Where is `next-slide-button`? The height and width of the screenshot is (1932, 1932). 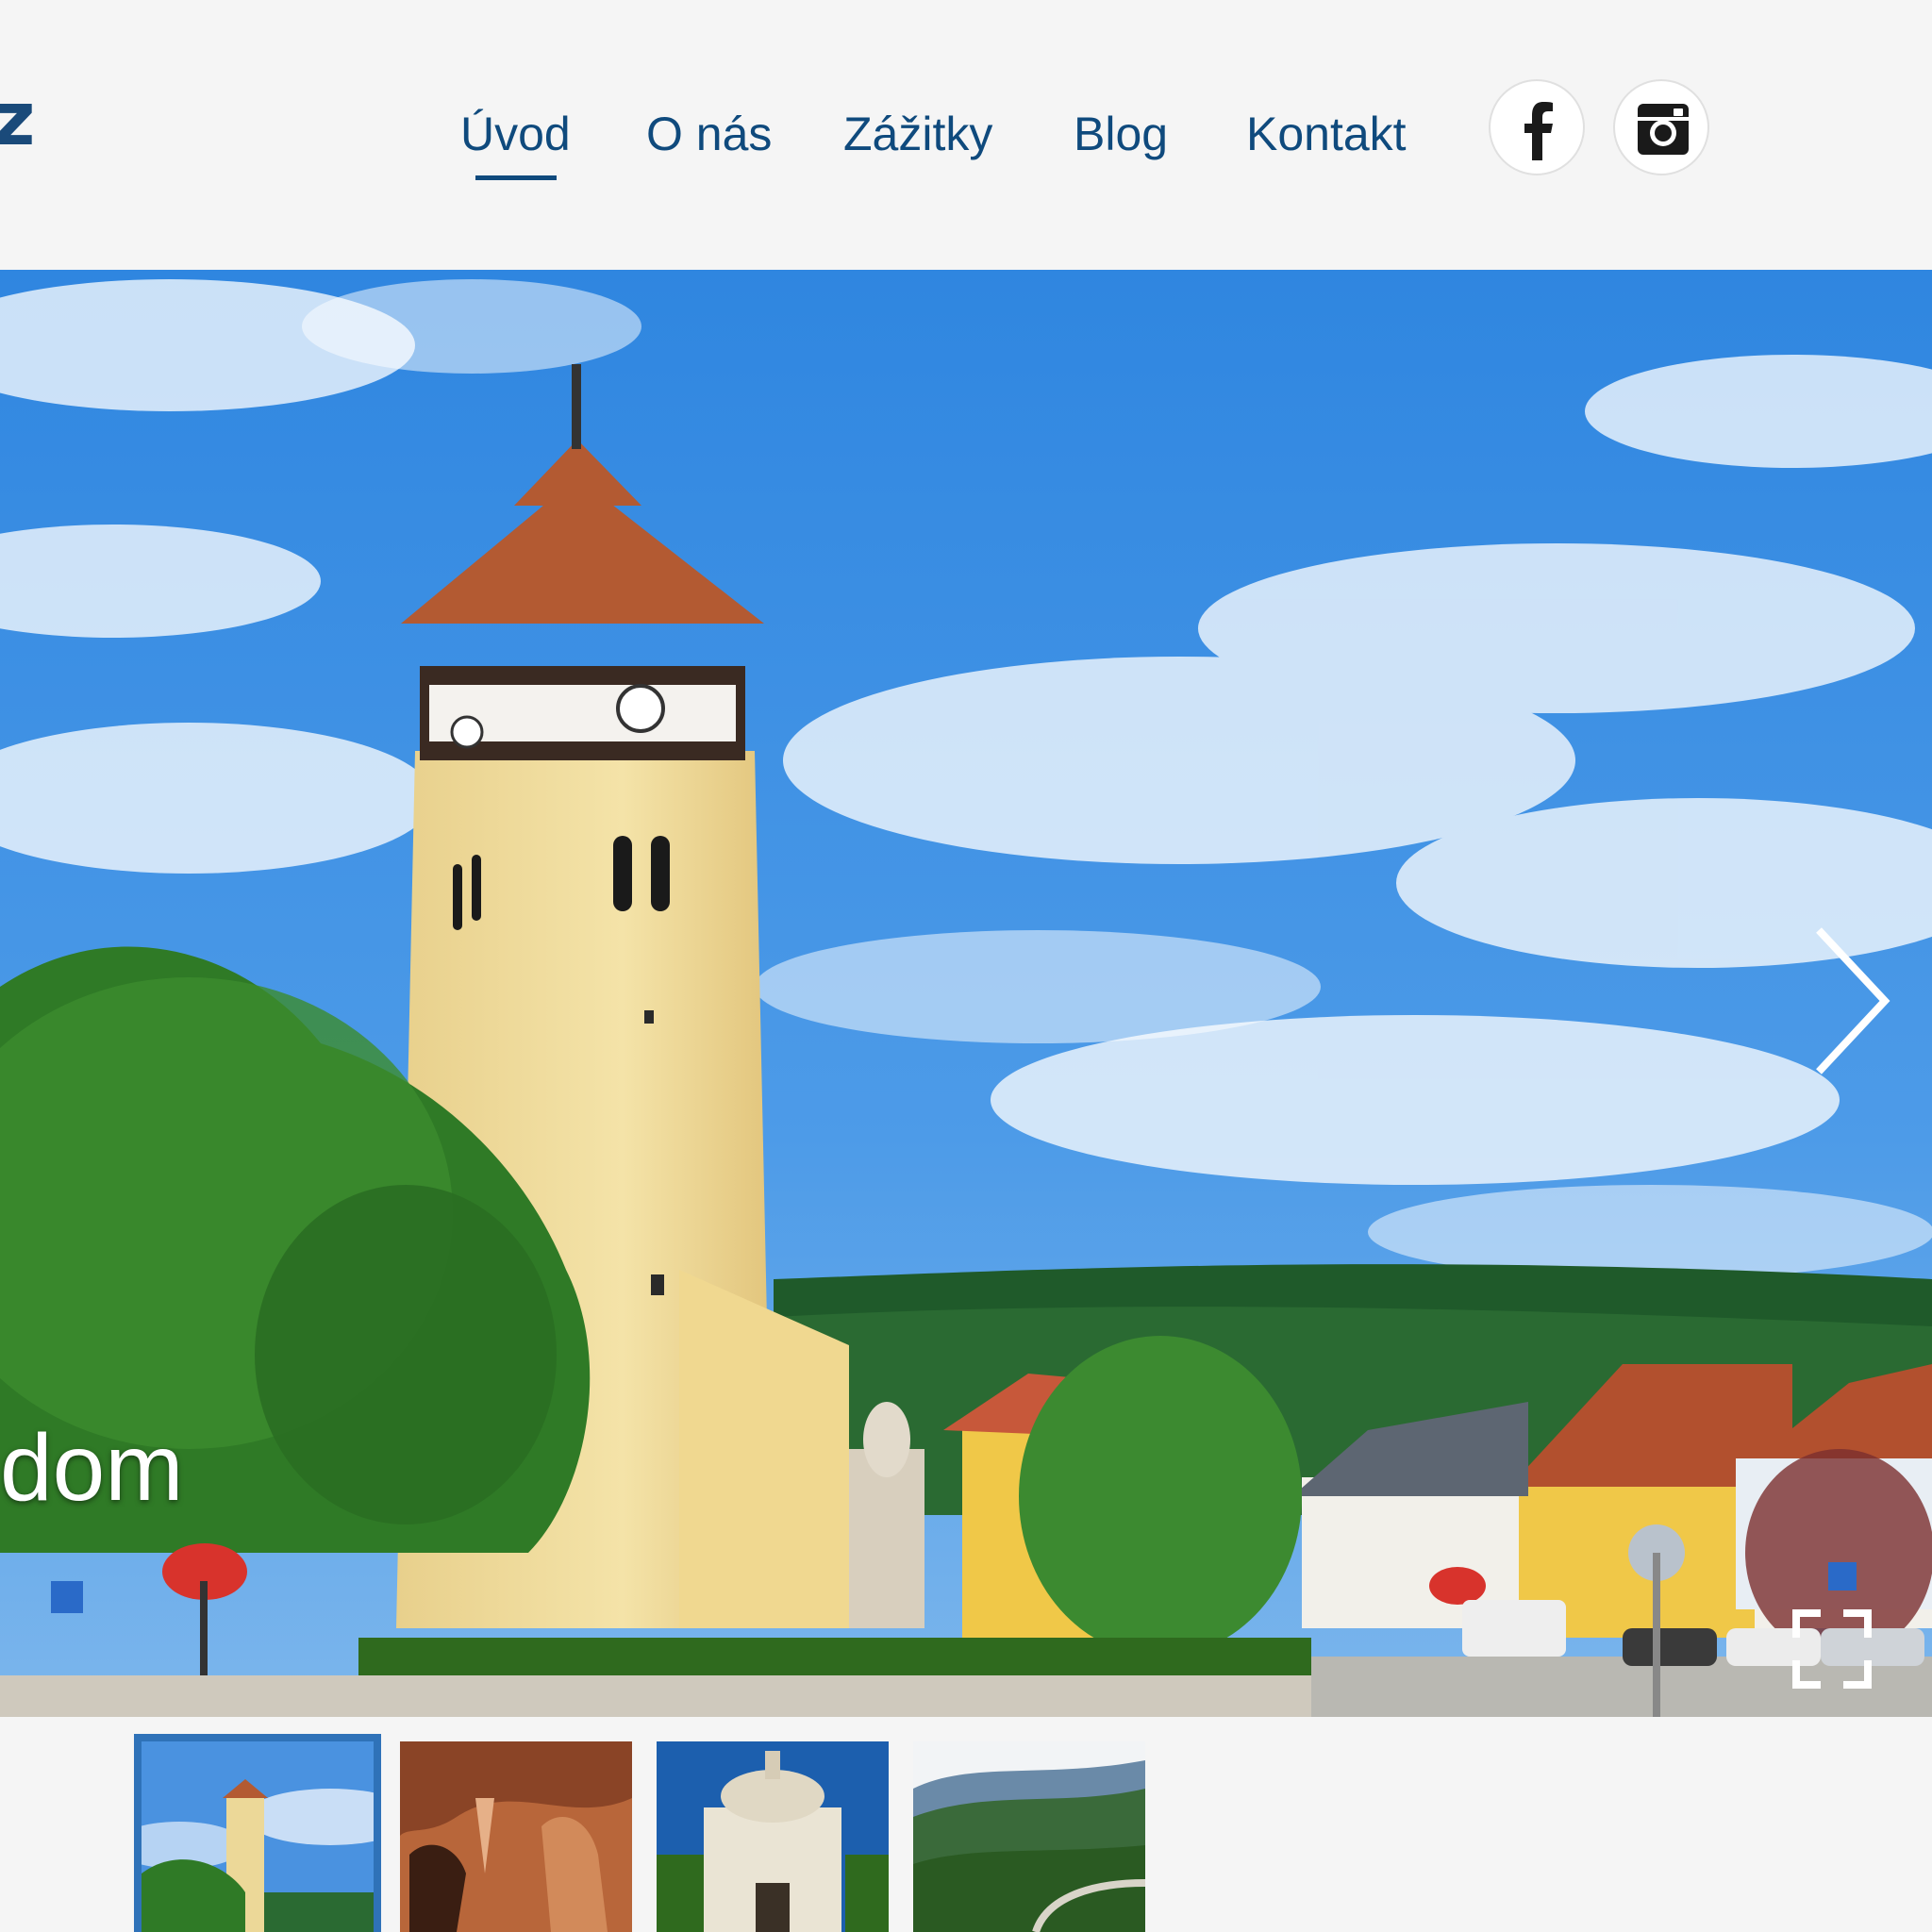 next-slide-button is located at coordinates (1852, 1001).